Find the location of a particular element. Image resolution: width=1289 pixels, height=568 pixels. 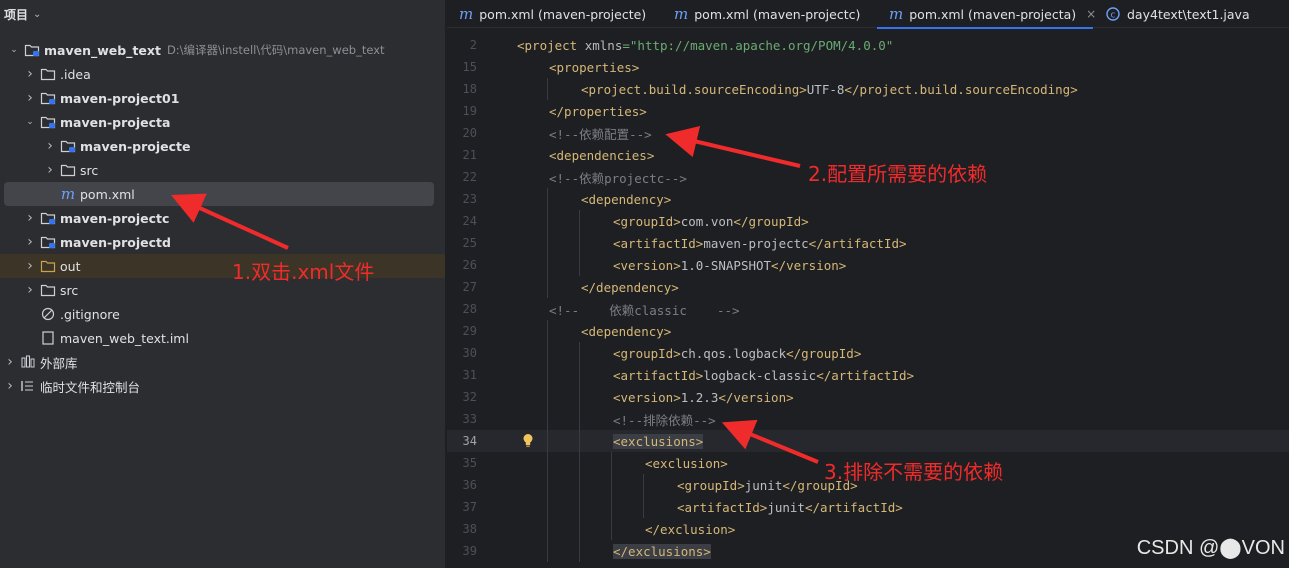

code-line: 30 <groupId>ch.qos.logback</groupId> is located at coordinates (868, 353).